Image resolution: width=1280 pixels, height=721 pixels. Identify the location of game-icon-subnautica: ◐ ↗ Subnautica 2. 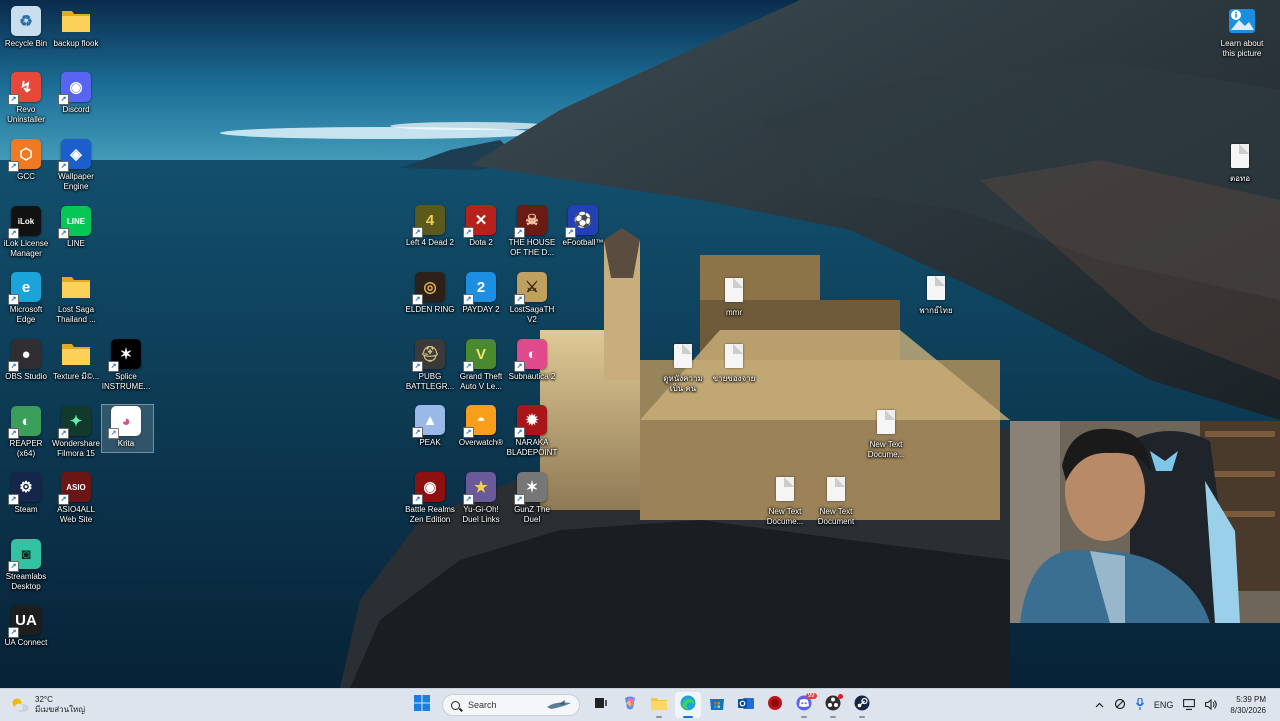
(532, 360).